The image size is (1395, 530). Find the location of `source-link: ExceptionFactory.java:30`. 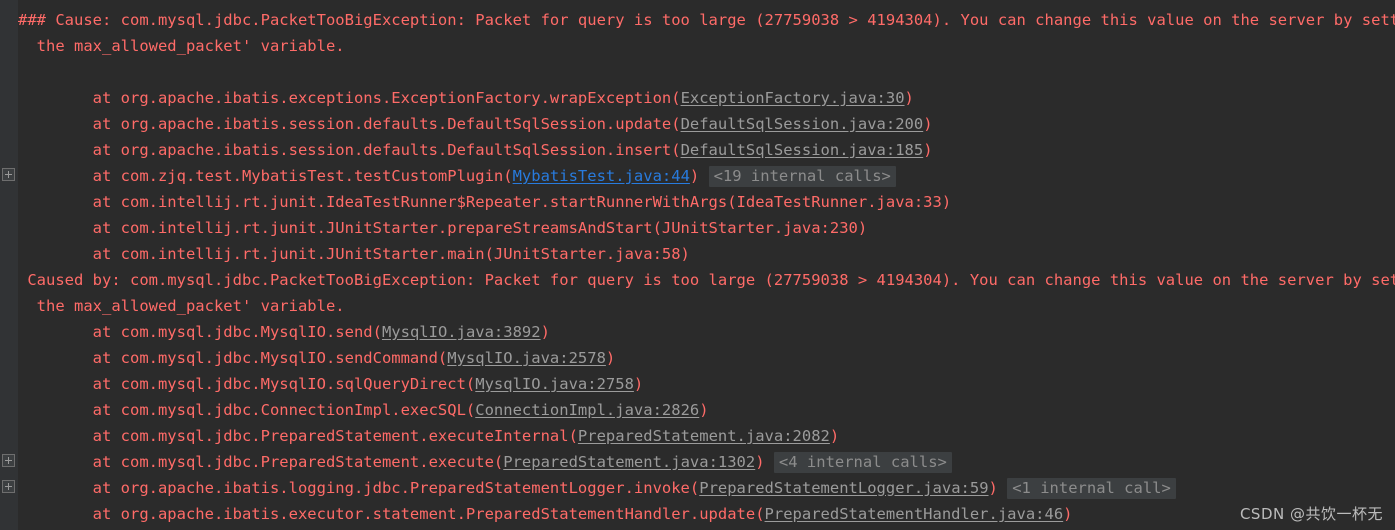

source-link: ExceptionFactory.java:30 is located at coordinates (793, 98).